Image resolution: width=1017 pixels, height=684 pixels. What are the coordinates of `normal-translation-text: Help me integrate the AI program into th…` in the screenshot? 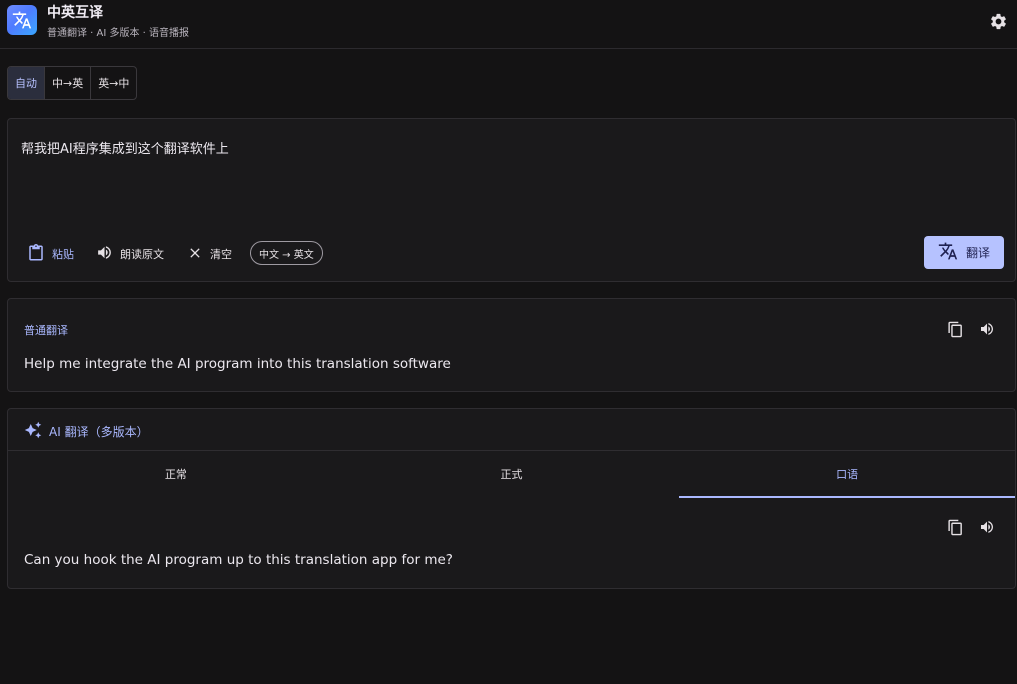 It's located at (237, 364).